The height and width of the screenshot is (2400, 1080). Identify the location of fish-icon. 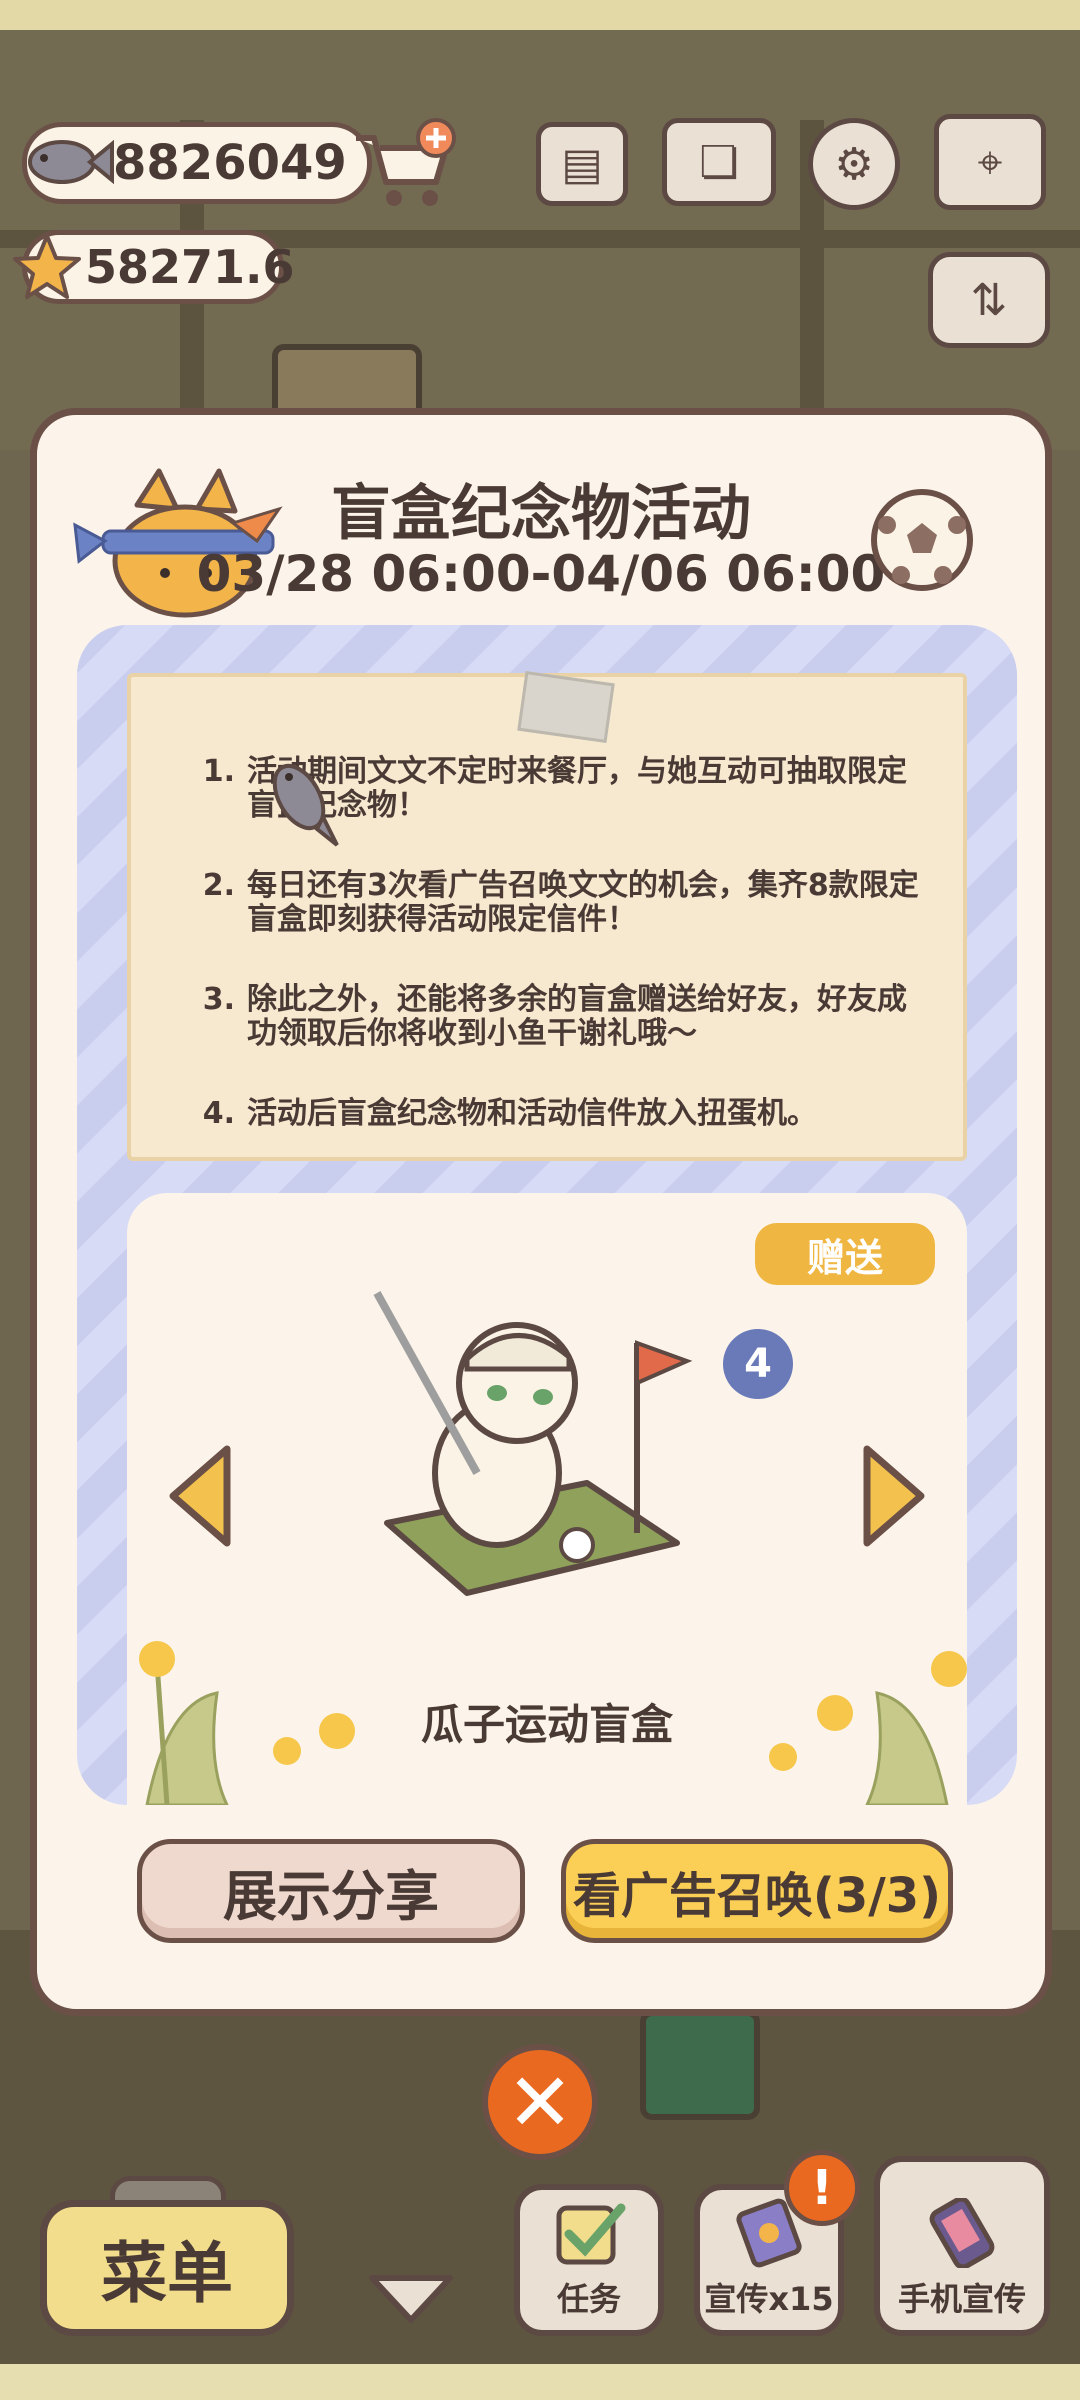
(71, 162).